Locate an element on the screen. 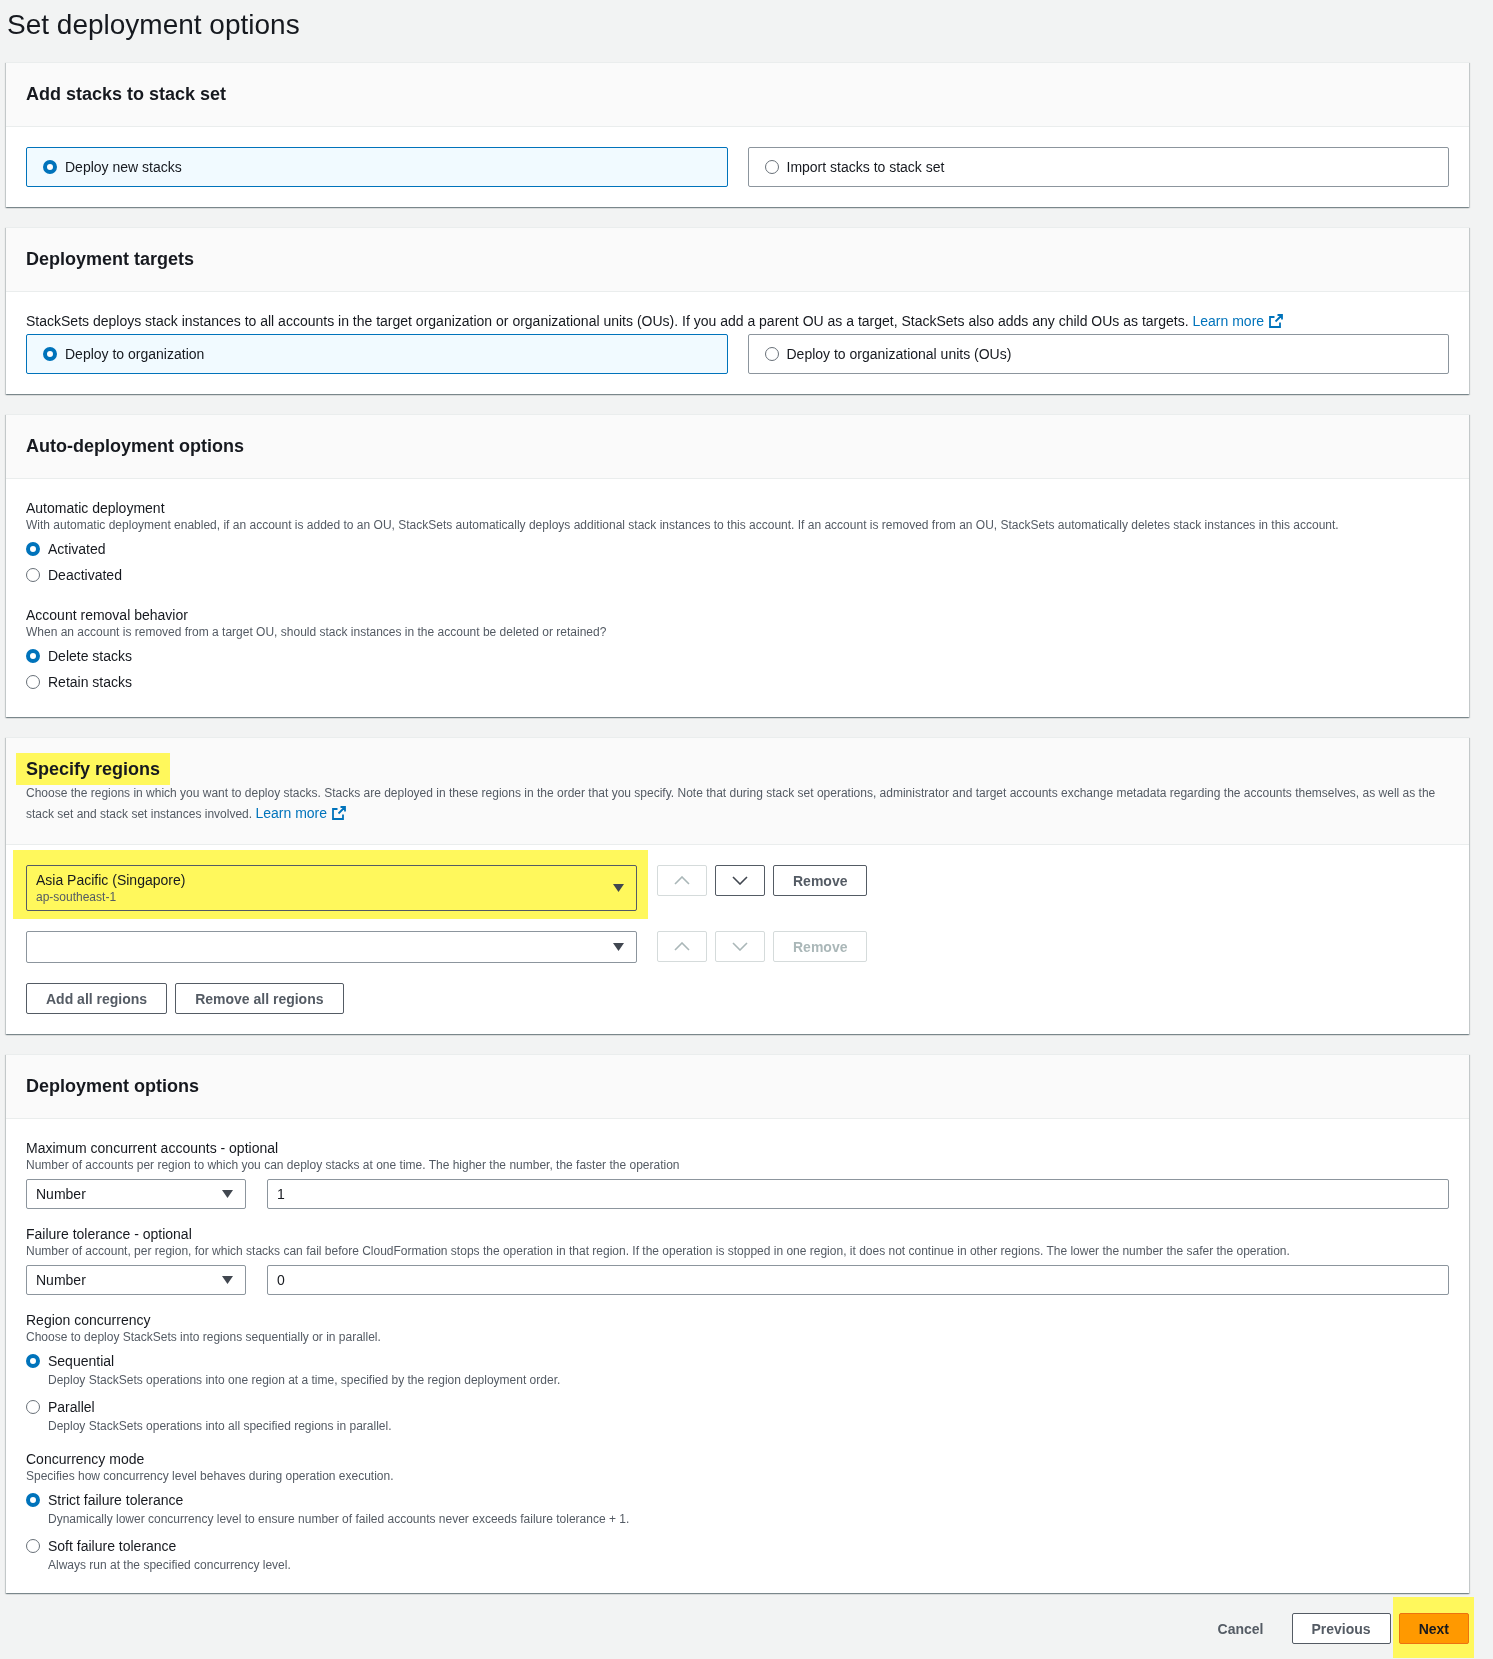 The height and width of the screenshot is (1659, 1493). radio-tile: Import stacks to stack set is located at coordinates (1098, 167).